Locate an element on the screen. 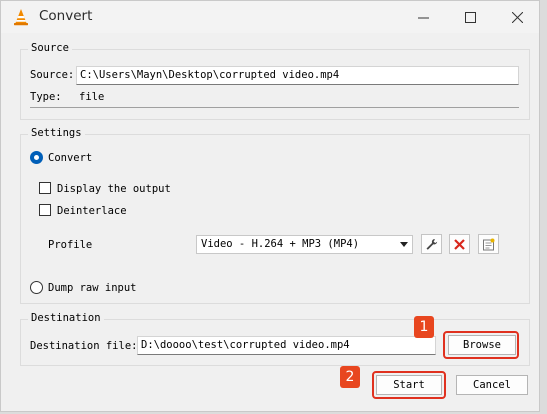 Image resolution: width=547 pixels, height=414 pixels. close-window-button is located at coordinates (517, 17).